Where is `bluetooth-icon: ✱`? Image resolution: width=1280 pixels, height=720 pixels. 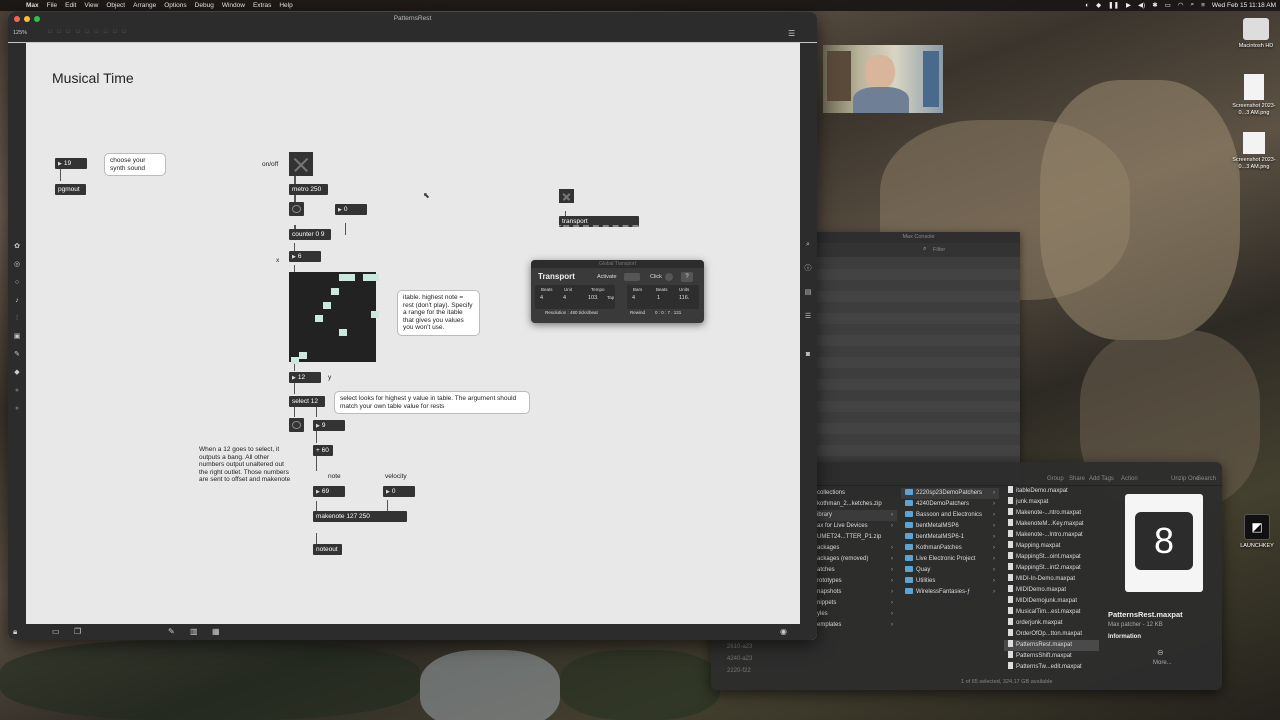 bluetooth-icon: ✱ is located at coordinates (1154, 5).